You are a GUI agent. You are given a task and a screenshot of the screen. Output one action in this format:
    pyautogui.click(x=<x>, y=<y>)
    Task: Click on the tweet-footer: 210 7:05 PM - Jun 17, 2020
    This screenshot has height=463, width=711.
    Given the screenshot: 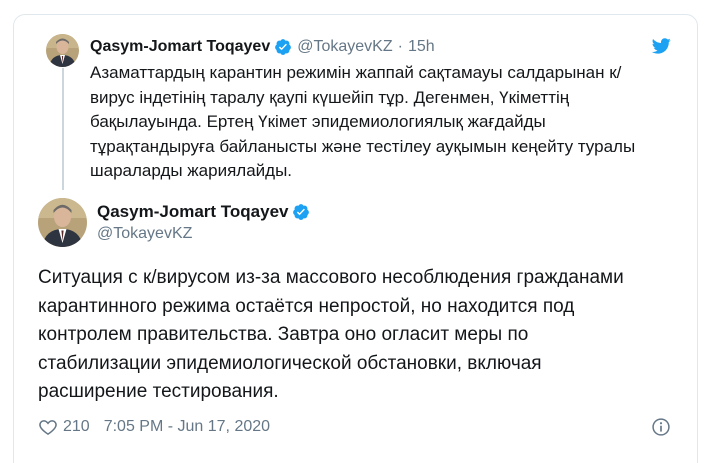 What is the action you would take?
    pyautogui.click(x=154, y=427)
    